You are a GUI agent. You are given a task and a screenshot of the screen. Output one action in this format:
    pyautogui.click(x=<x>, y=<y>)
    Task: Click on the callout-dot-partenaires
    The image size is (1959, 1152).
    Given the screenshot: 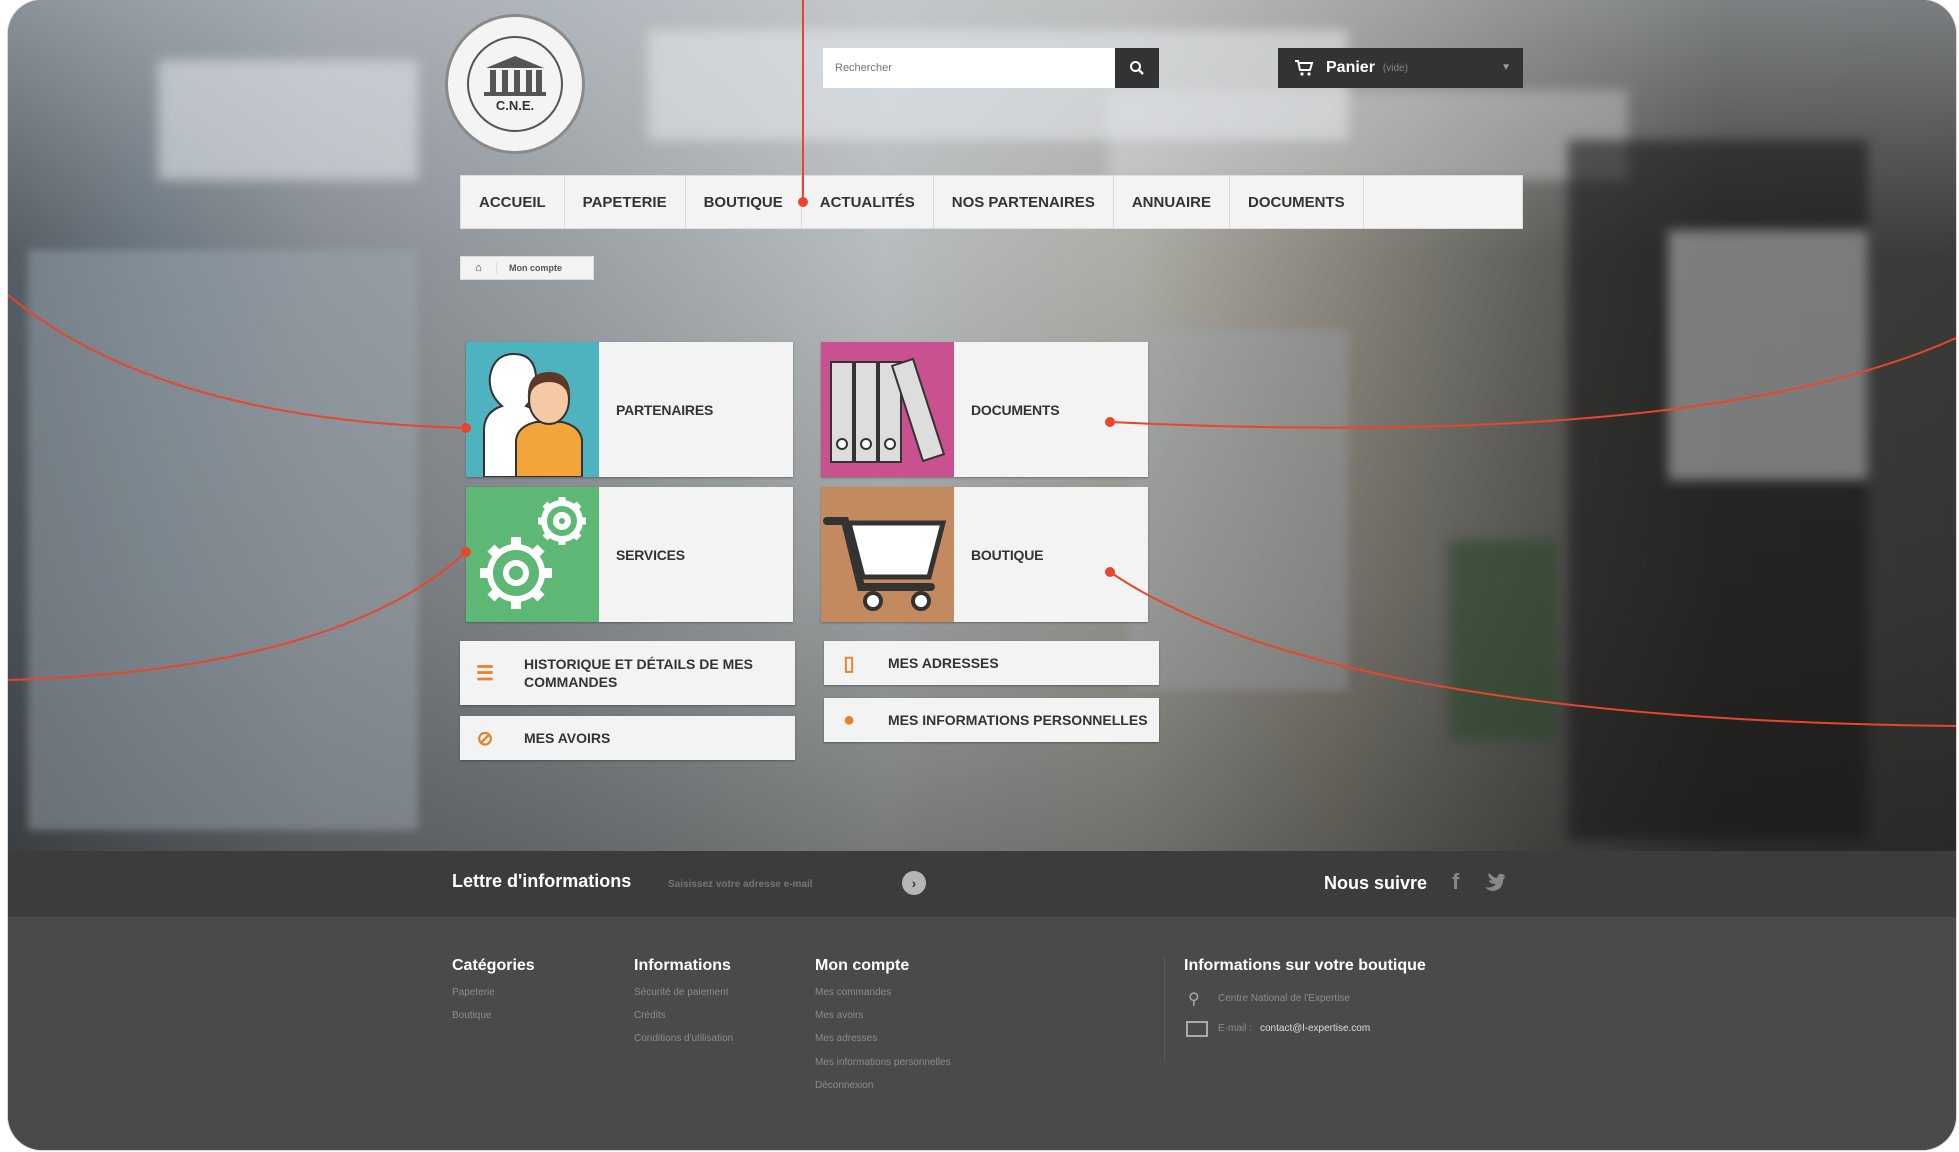 What is the action you would take?
    pyautogui.click(x=466, y=428)
    